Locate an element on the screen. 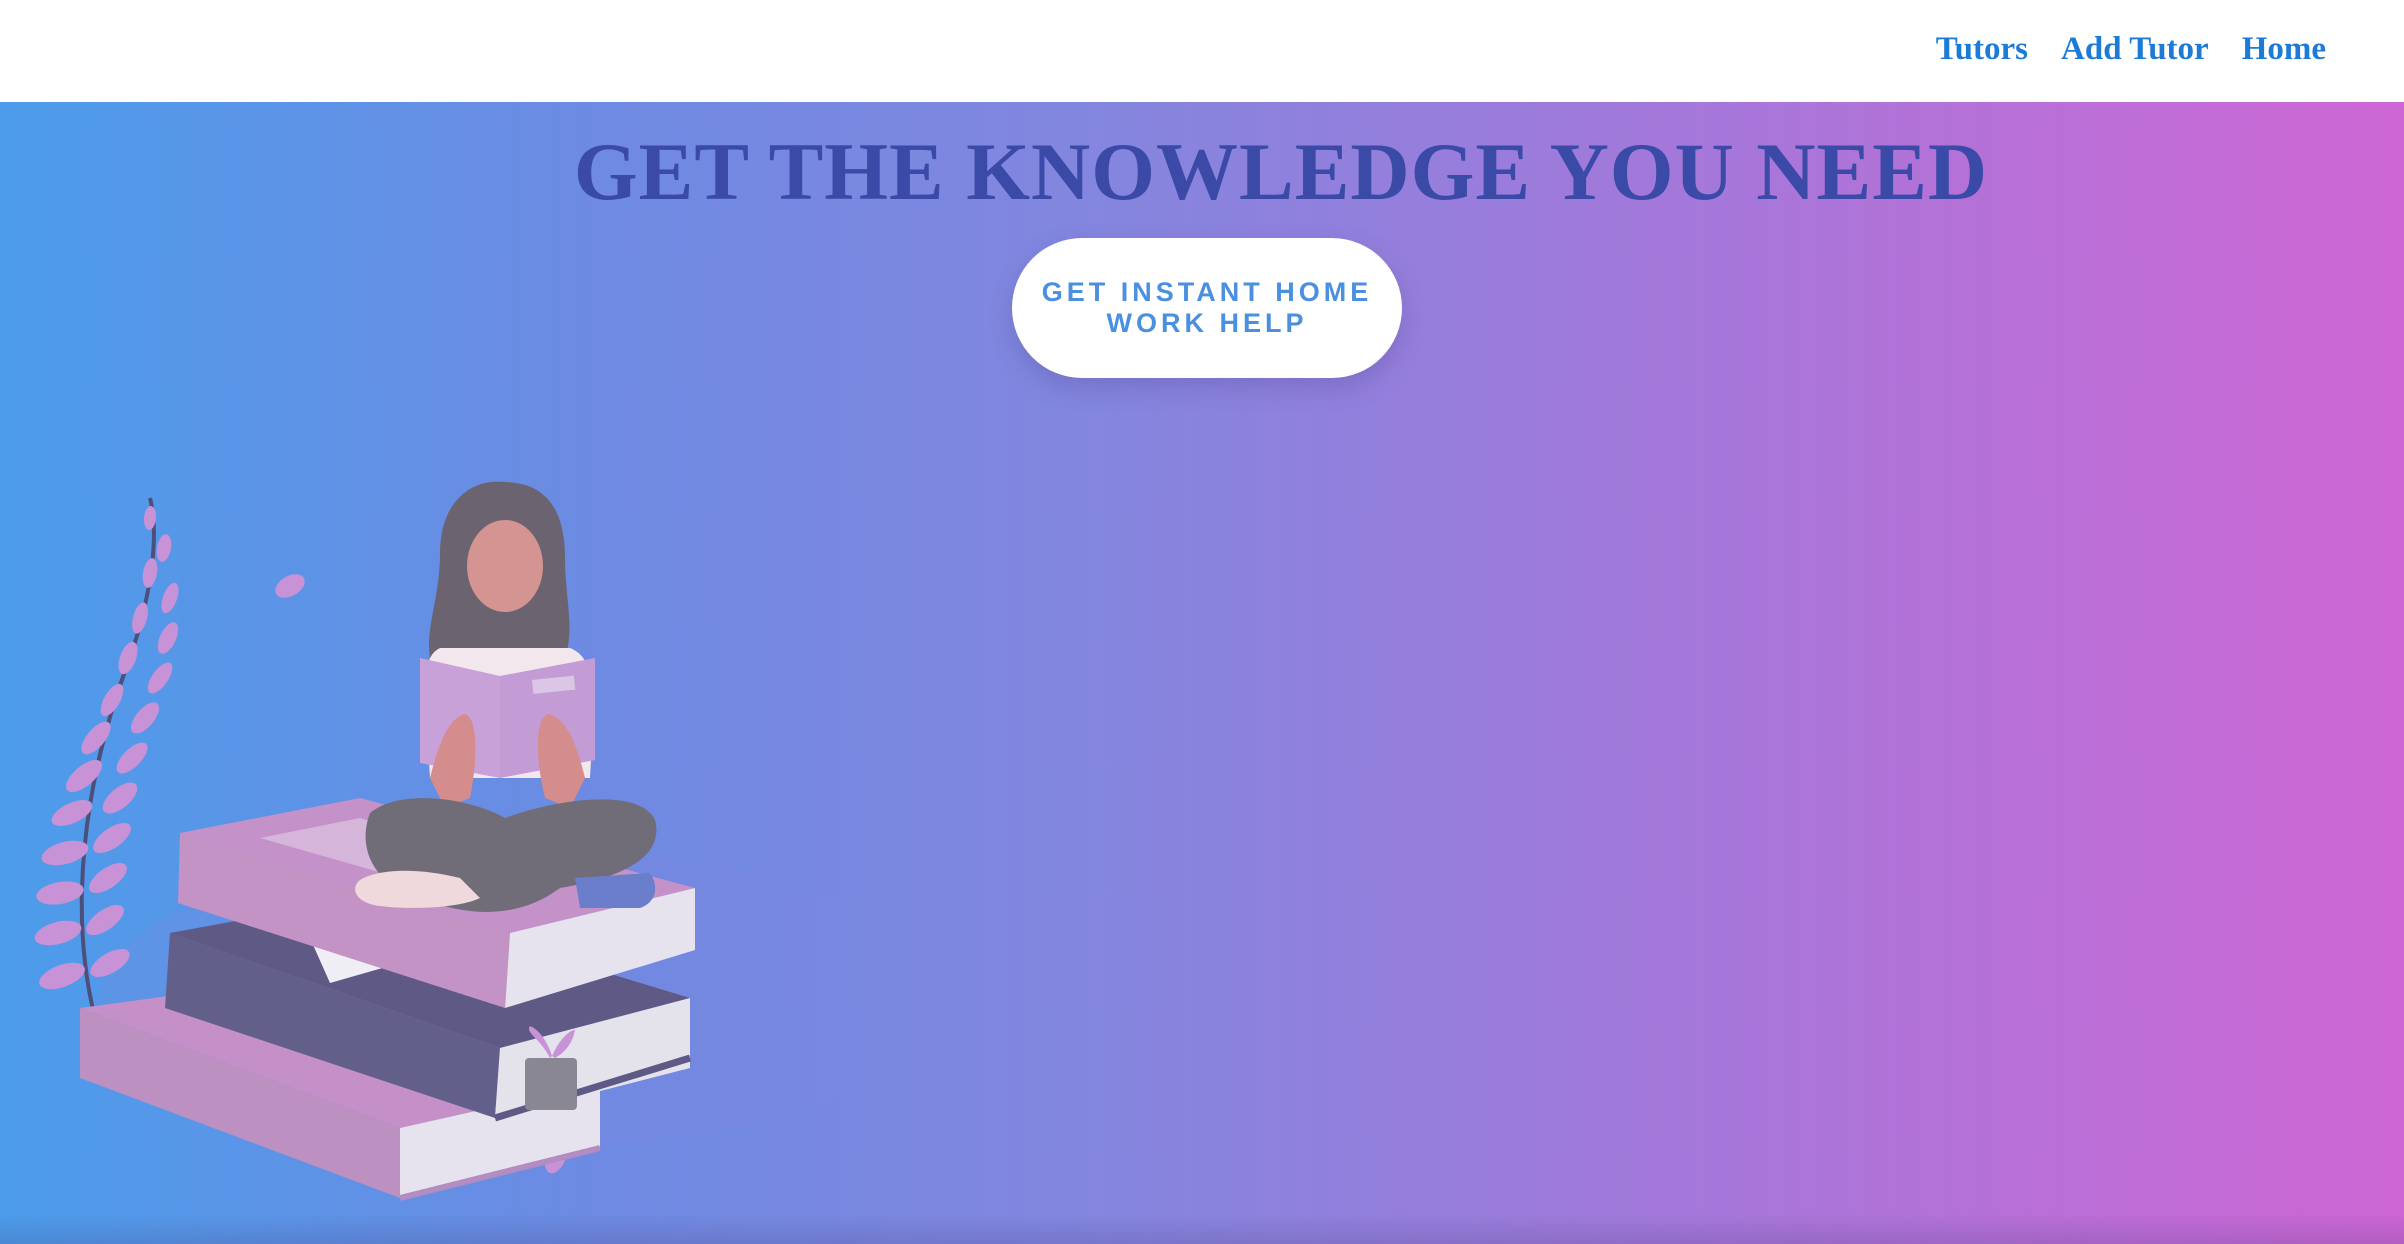  cta-label: GET INSTANT HOME WORK HELP is located at coordinates (1207, 307).